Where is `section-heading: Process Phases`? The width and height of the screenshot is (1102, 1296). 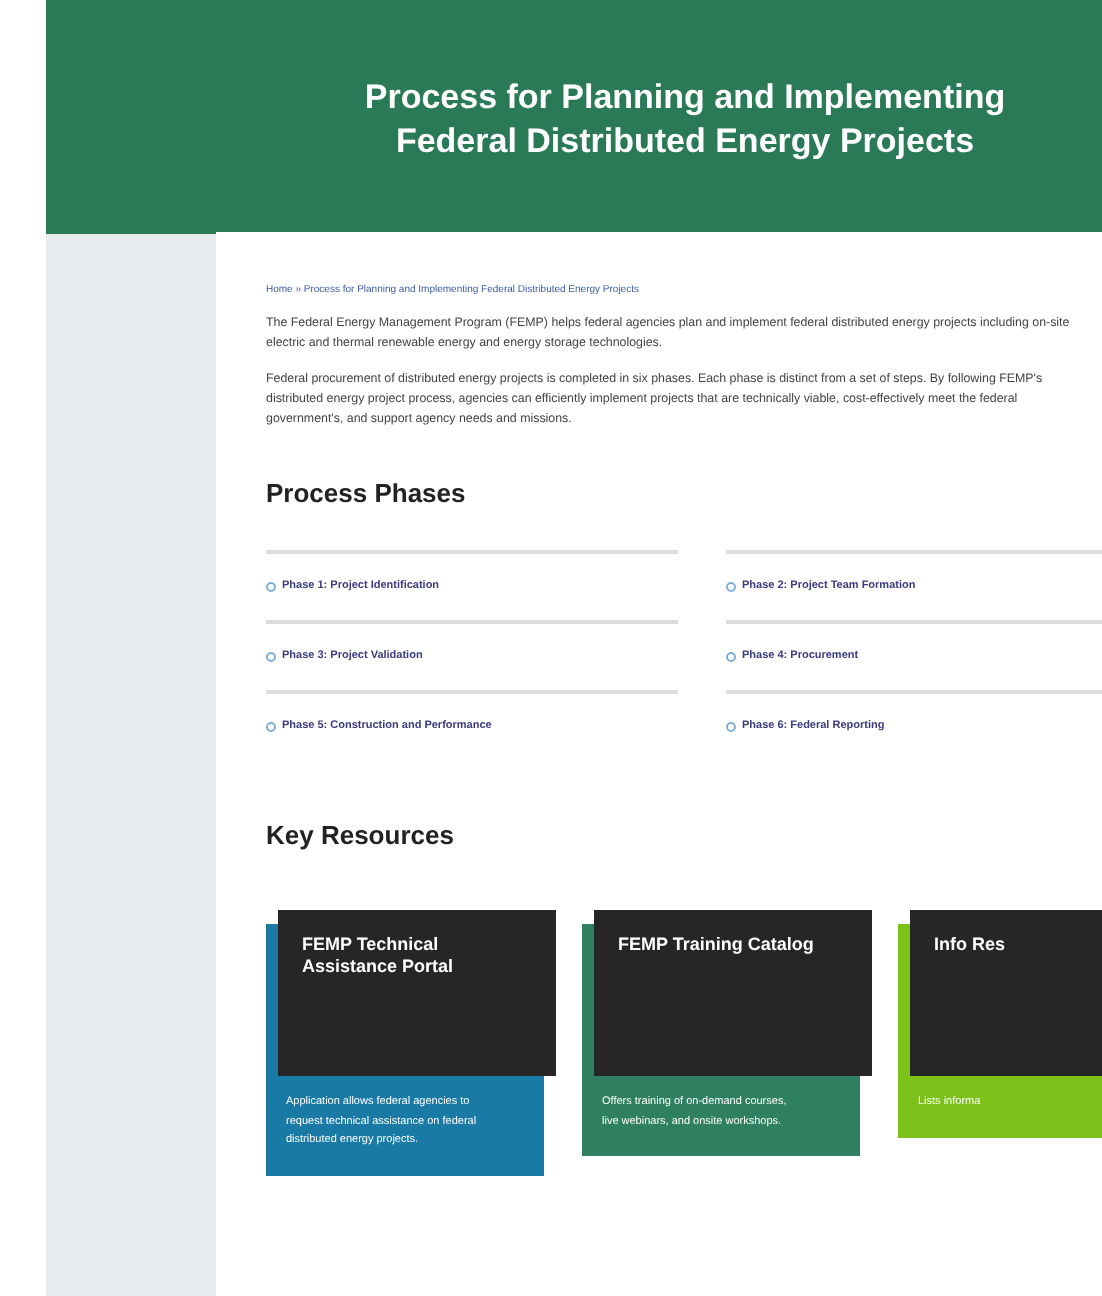
section-heading: Process Phases is located at coordinates (367, 494).